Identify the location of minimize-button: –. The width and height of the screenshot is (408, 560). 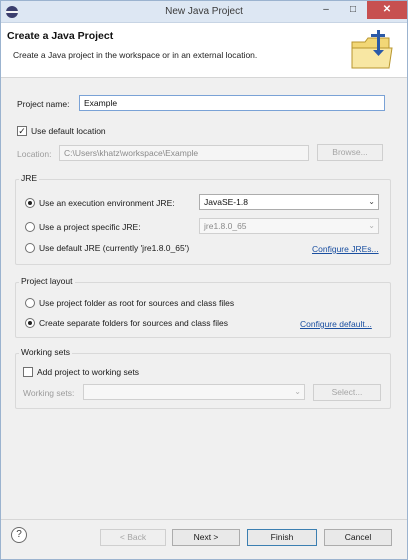
(326, 10).